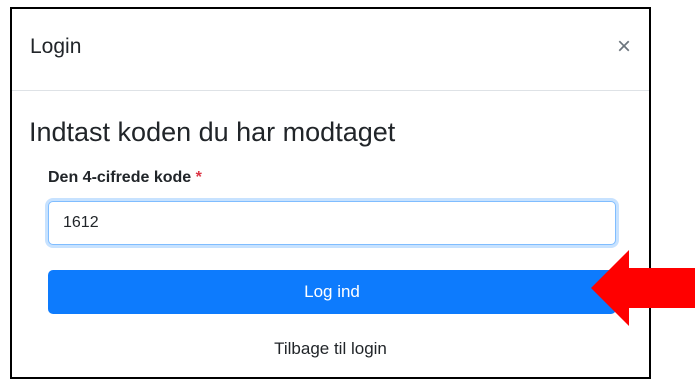 Image resolution: width=695 pixels, height=379 pixels. What do you see at coordinates (332, 223) in the screenshot?
I see `code-input` at bounding box center [332, 223].